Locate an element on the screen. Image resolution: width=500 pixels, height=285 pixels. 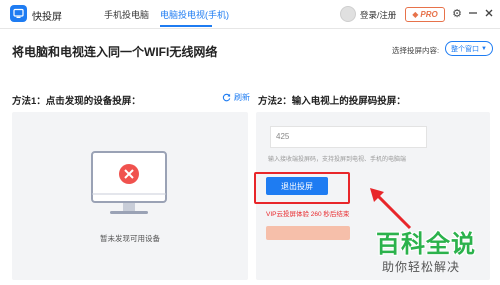
gear-icon: ⚙ is located at coordinates (457, 13).